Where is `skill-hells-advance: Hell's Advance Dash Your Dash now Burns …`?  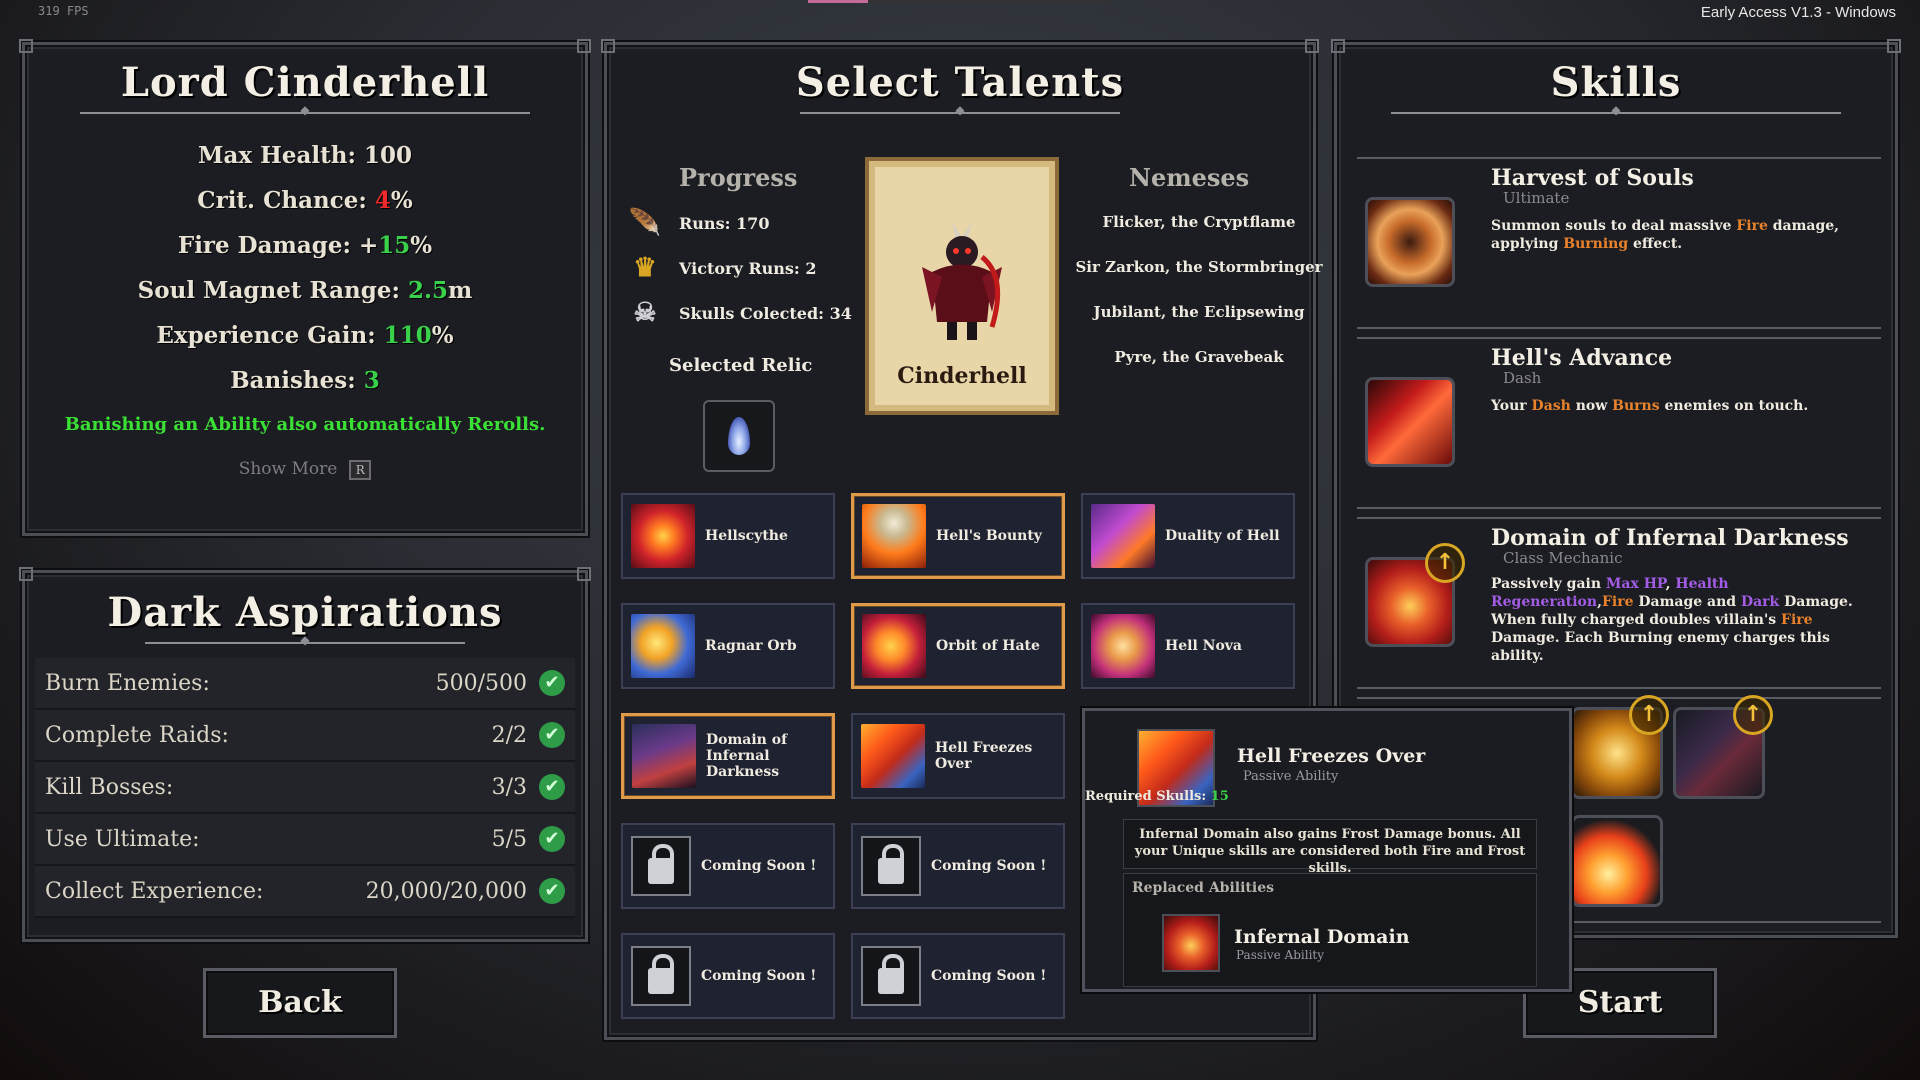 skill-hells-advance: Hell's Advance Dash Your Dash now Burns … is located at coordinates (1619, 423).